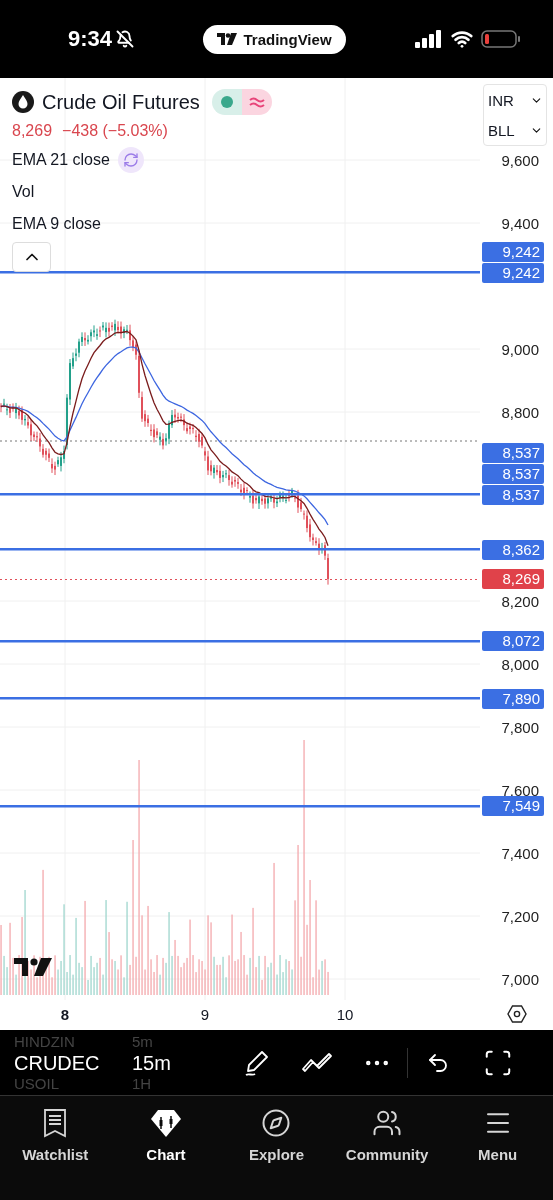 This screenshot has width=553, height=1200. I want to click on axis-tick-label: 7,800, so click(520, 727).